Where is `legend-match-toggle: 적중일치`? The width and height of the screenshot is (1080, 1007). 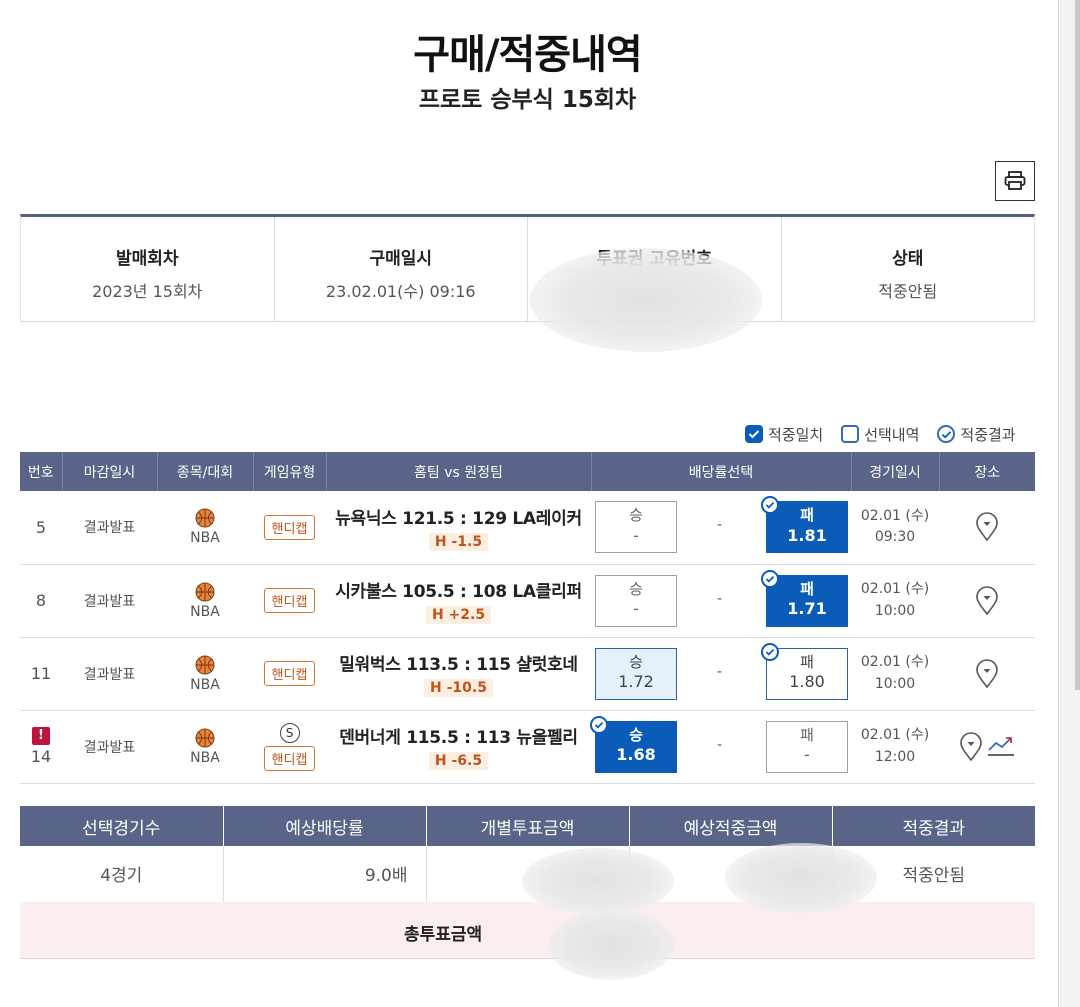
legend-match-toggle: 적중일치 is located at coordinates (784, 434).